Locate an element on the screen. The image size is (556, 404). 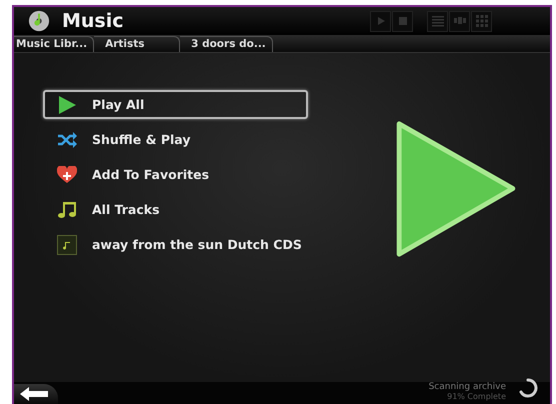
disc-icon is located at coordinates (39, 21).